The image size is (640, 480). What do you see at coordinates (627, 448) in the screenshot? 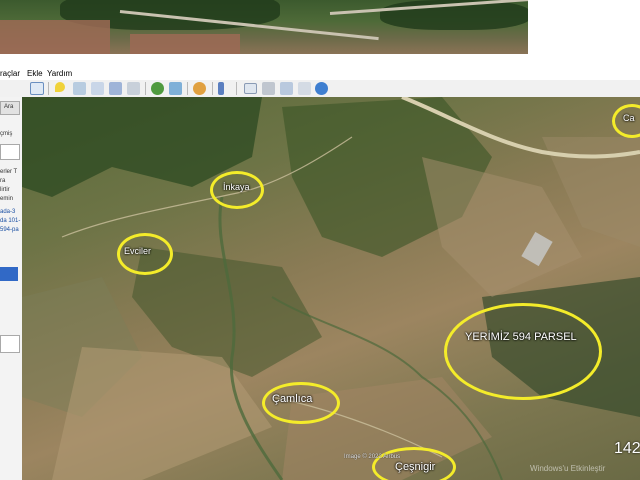
I see `clock-overlay: 142` at bounding box center [627, 448].